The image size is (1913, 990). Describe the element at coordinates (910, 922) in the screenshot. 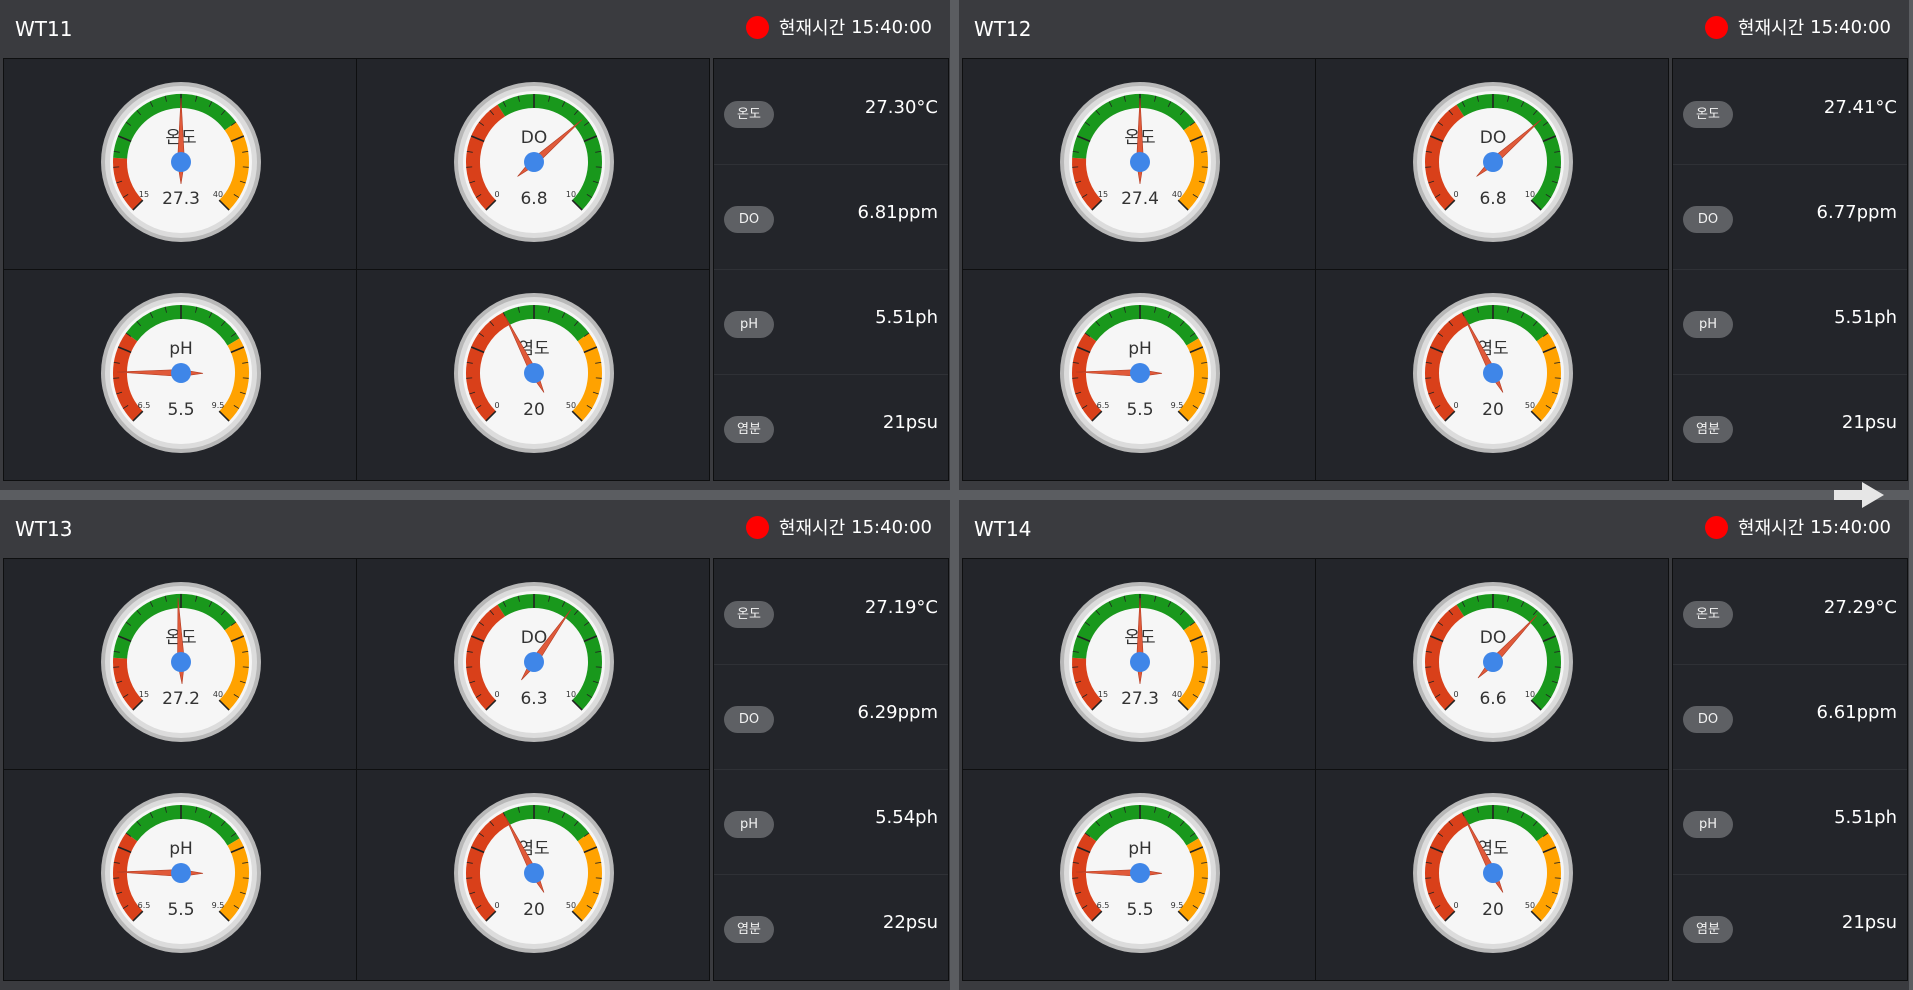

I see `reading-value: 22psu` at that location.